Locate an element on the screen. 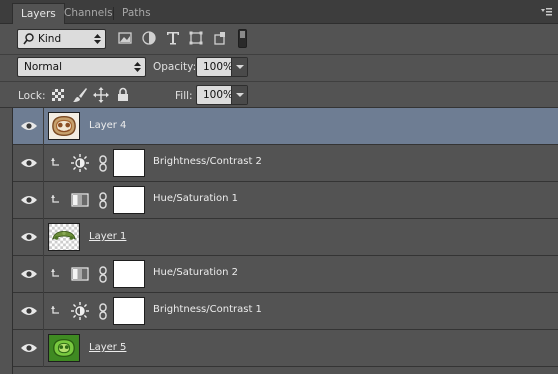  tab-paths: Paths is located at coordinates (136, 13).